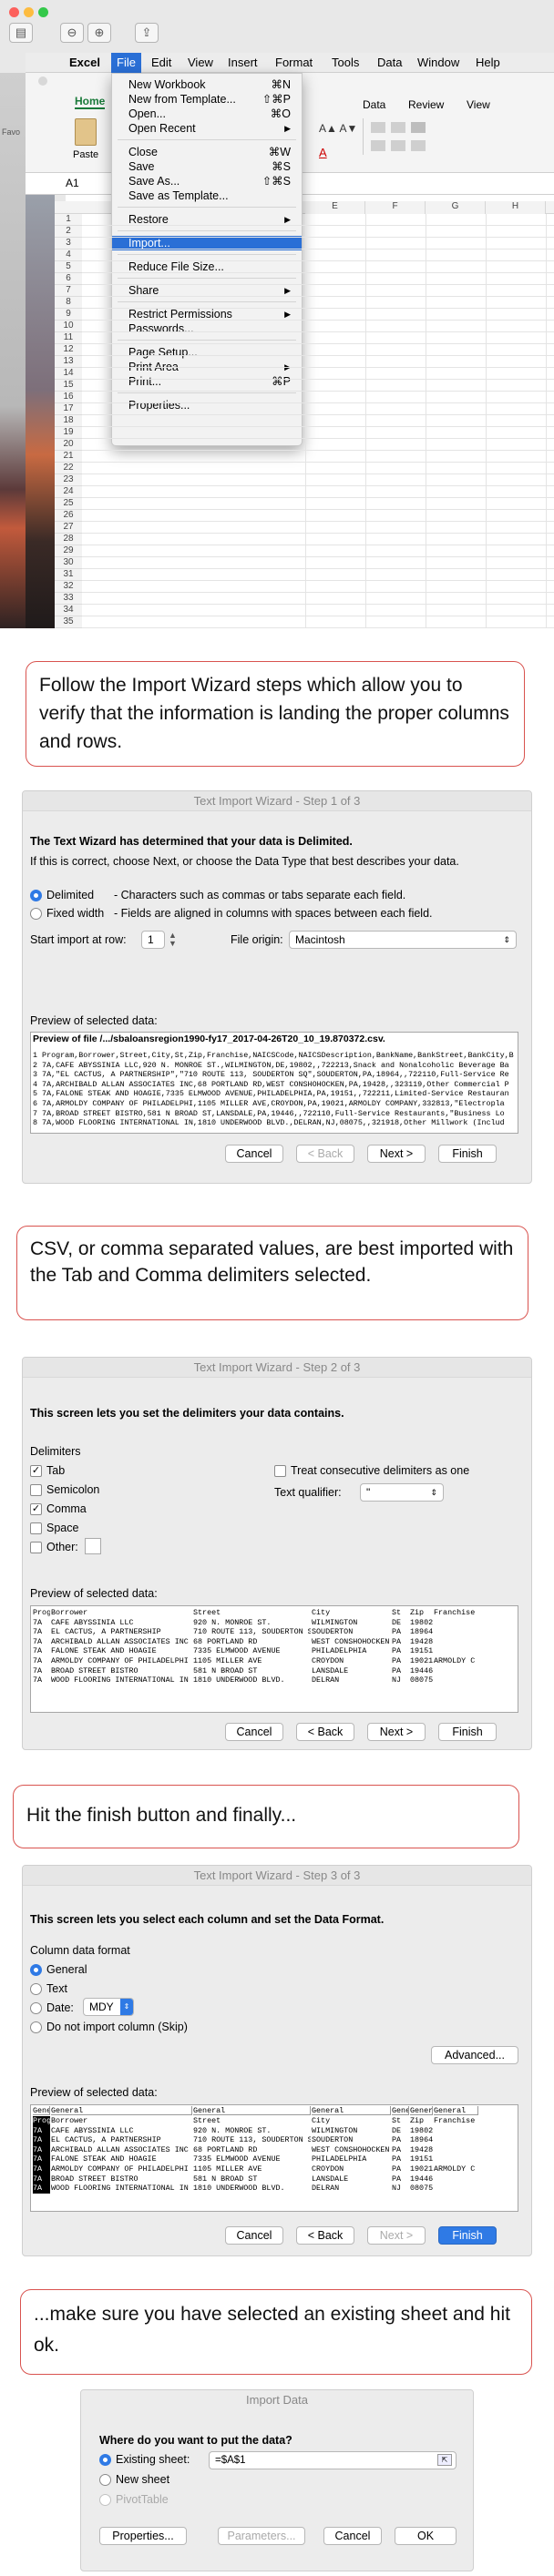 The width and height of the screenshot is (554, 2576). What do you see at coordinates (36, 1528) in the screenshot?
I see `space-checkbox` at bounding box center [36, 1528].